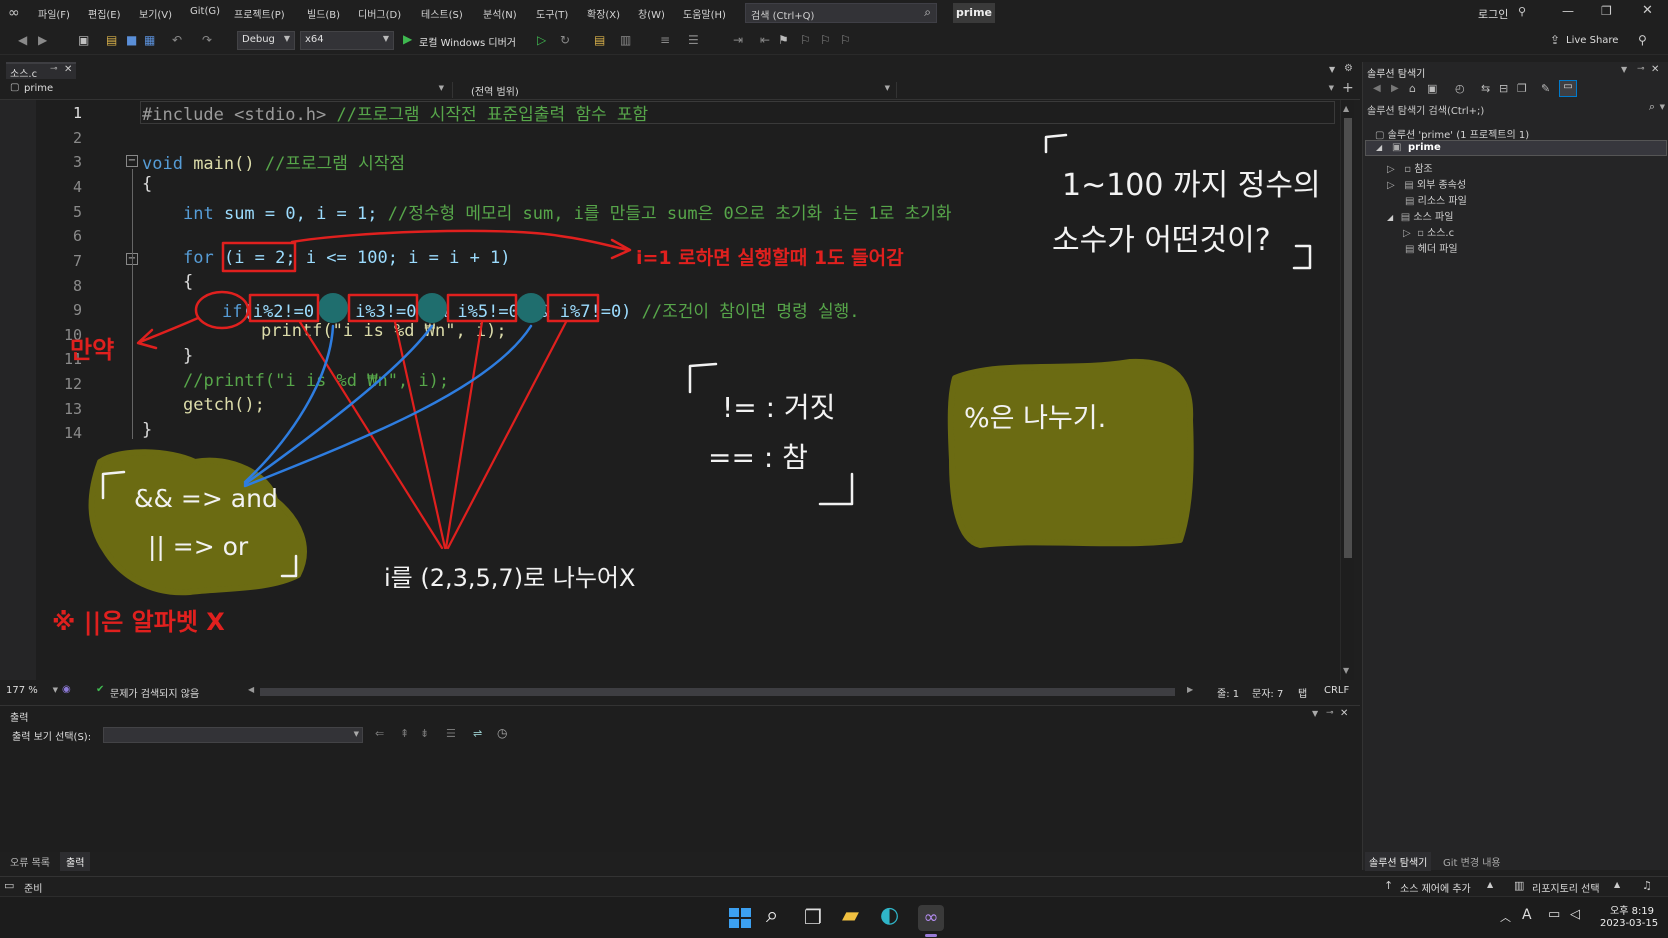 The image size is (1668, 938). I want to click on edge-browser-icon: ◐, so click(889, 915).